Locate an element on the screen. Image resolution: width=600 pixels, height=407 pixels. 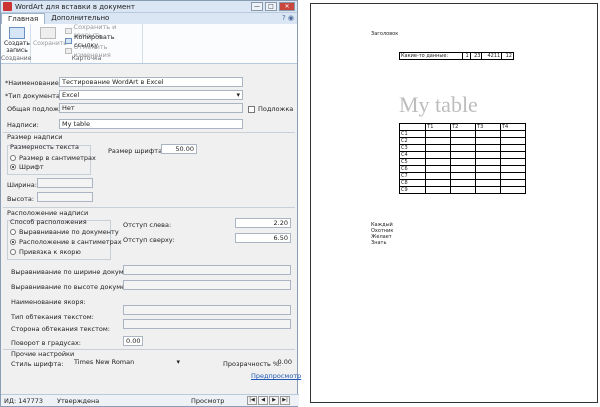
table-header-cell: T1 is located at coordinates (438, 127).